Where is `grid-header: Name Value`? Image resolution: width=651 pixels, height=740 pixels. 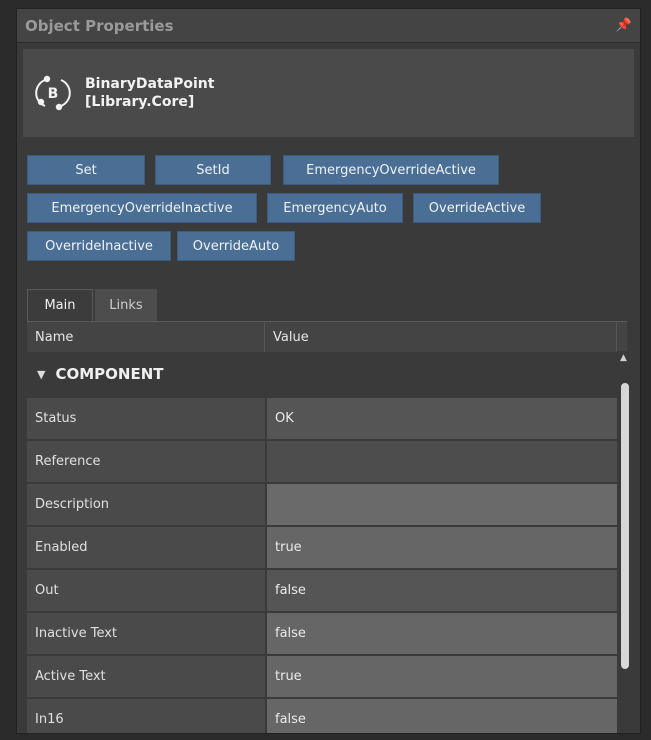
grid-header: Name Value is located at coordinates (327, 337).